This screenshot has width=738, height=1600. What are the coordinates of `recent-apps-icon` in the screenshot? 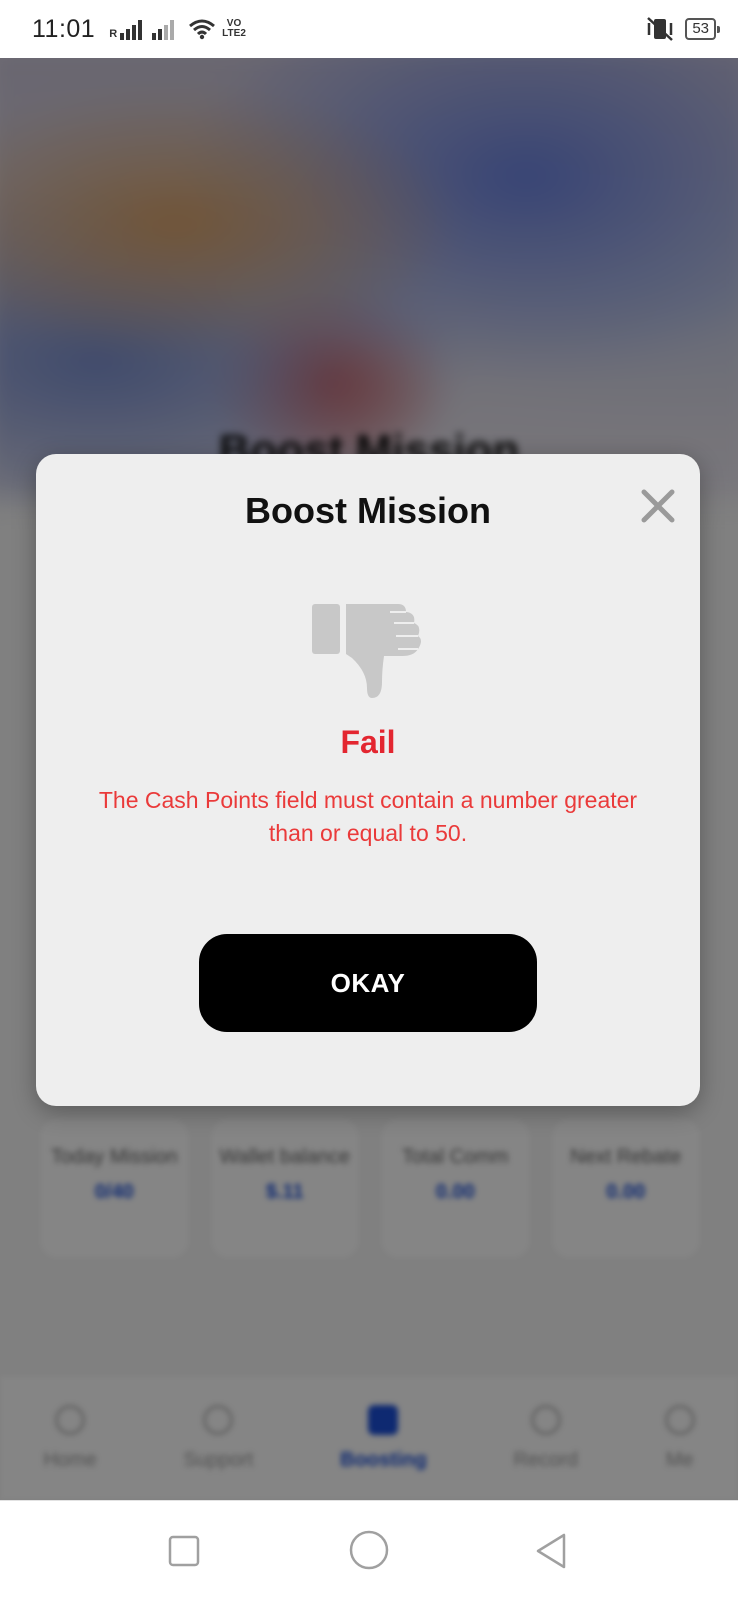 It's located at (184, 1551).